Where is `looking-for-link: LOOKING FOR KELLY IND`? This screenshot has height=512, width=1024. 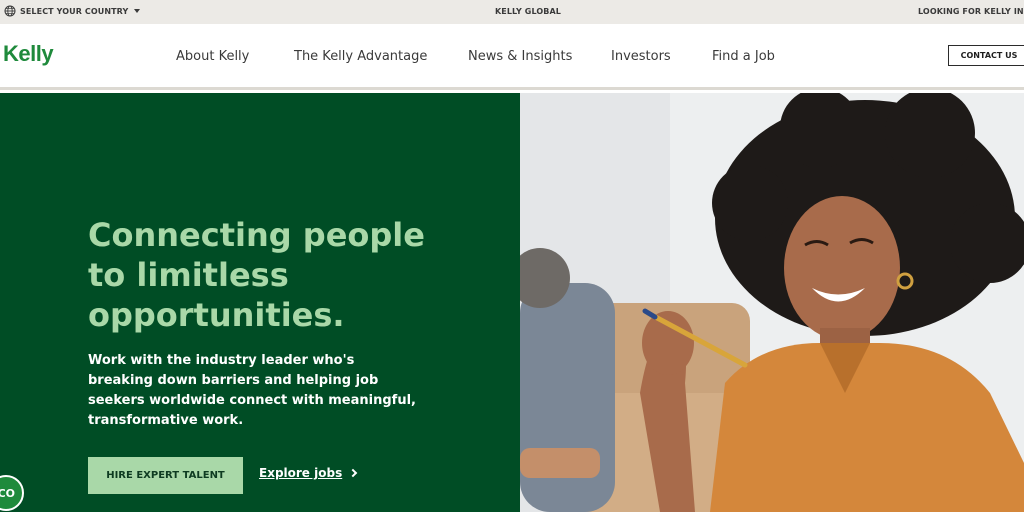 looking-for-link: LOOKING FOR KELLY IND is located at coordinates (971, 11).